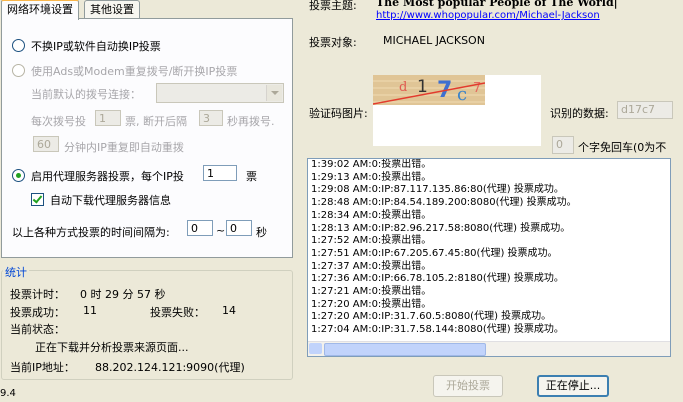  I want to click on label-dial-wait: 秒再拨号., so click(251, 121).